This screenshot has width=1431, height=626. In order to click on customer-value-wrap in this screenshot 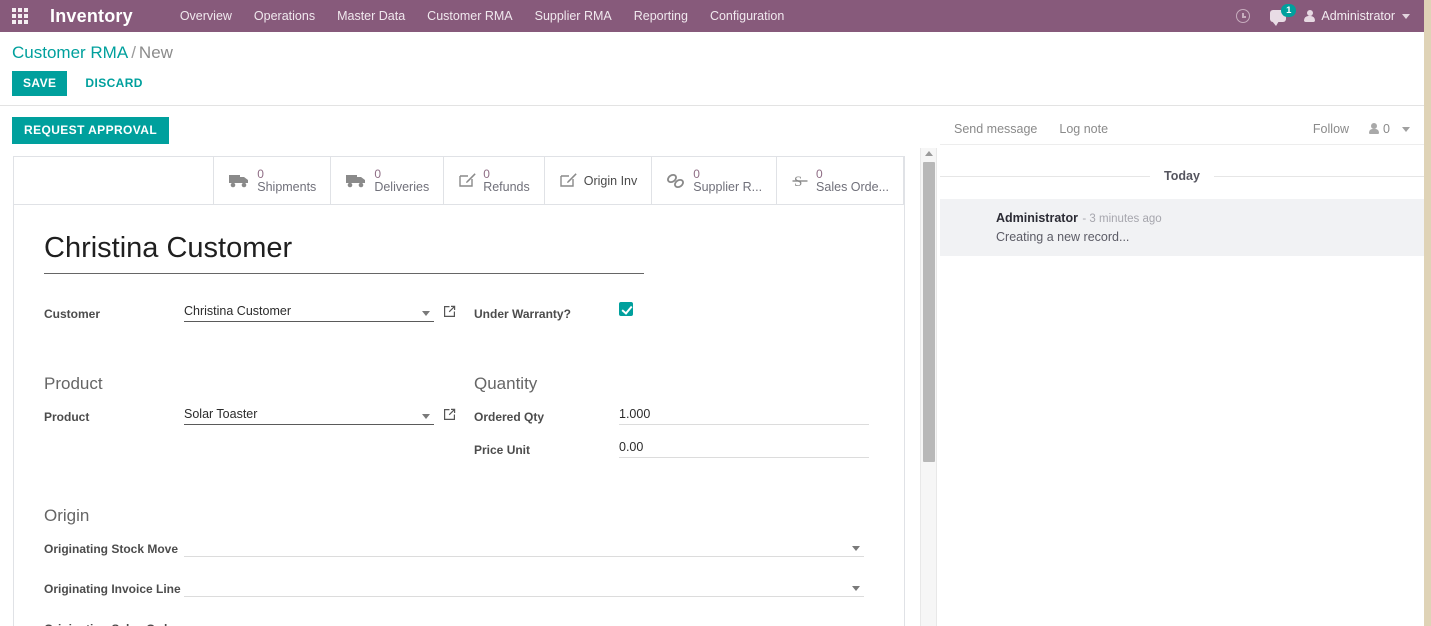, I will do `click(309, 312)`.